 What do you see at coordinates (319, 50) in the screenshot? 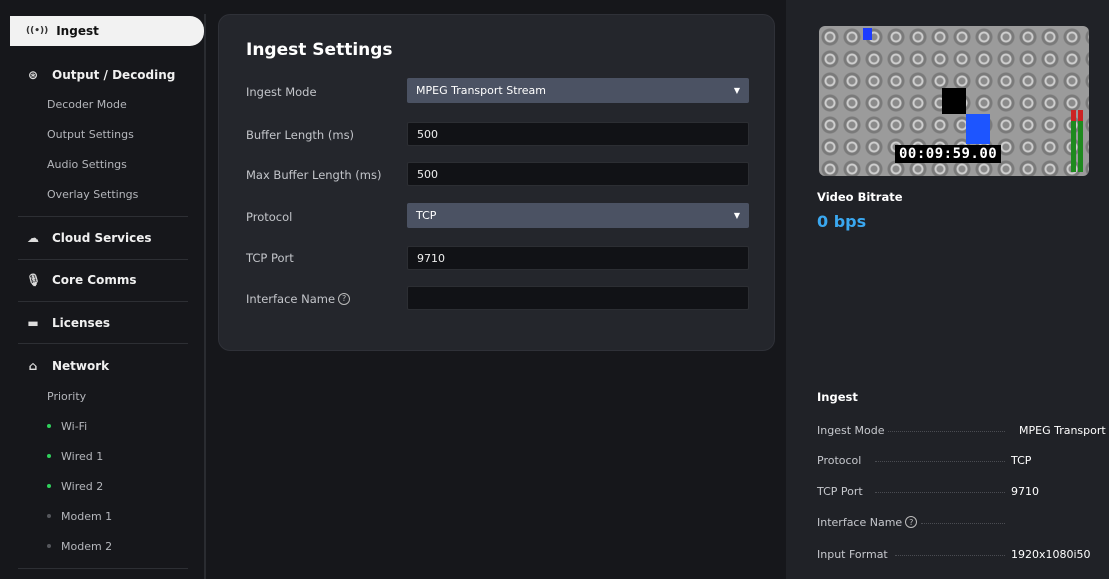
I see `card-title: Ingest Settings` at bounding box center [319, 50].